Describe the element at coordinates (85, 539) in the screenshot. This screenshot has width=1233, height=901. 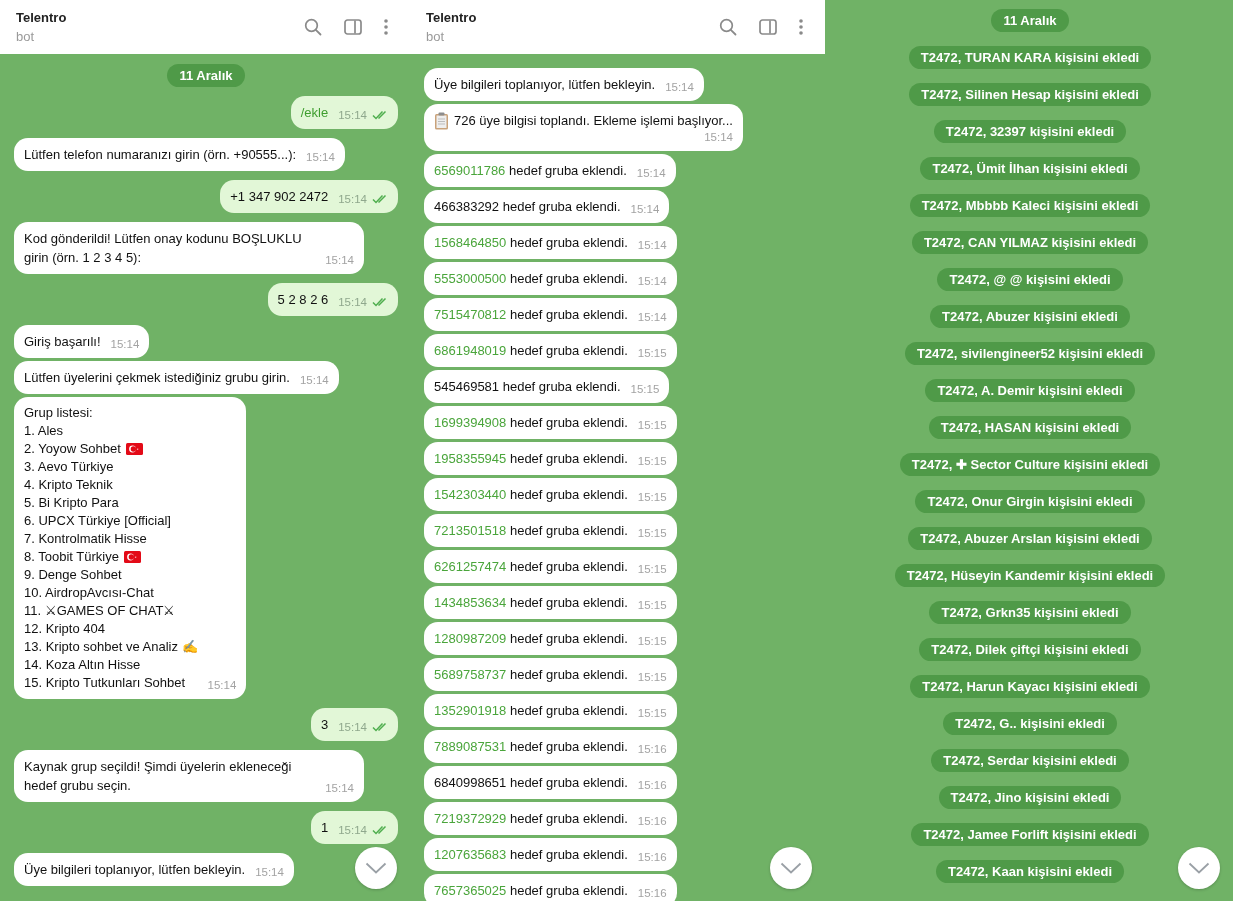
I see `list-item: 7. Kontrolmatik Hisse` at that location.